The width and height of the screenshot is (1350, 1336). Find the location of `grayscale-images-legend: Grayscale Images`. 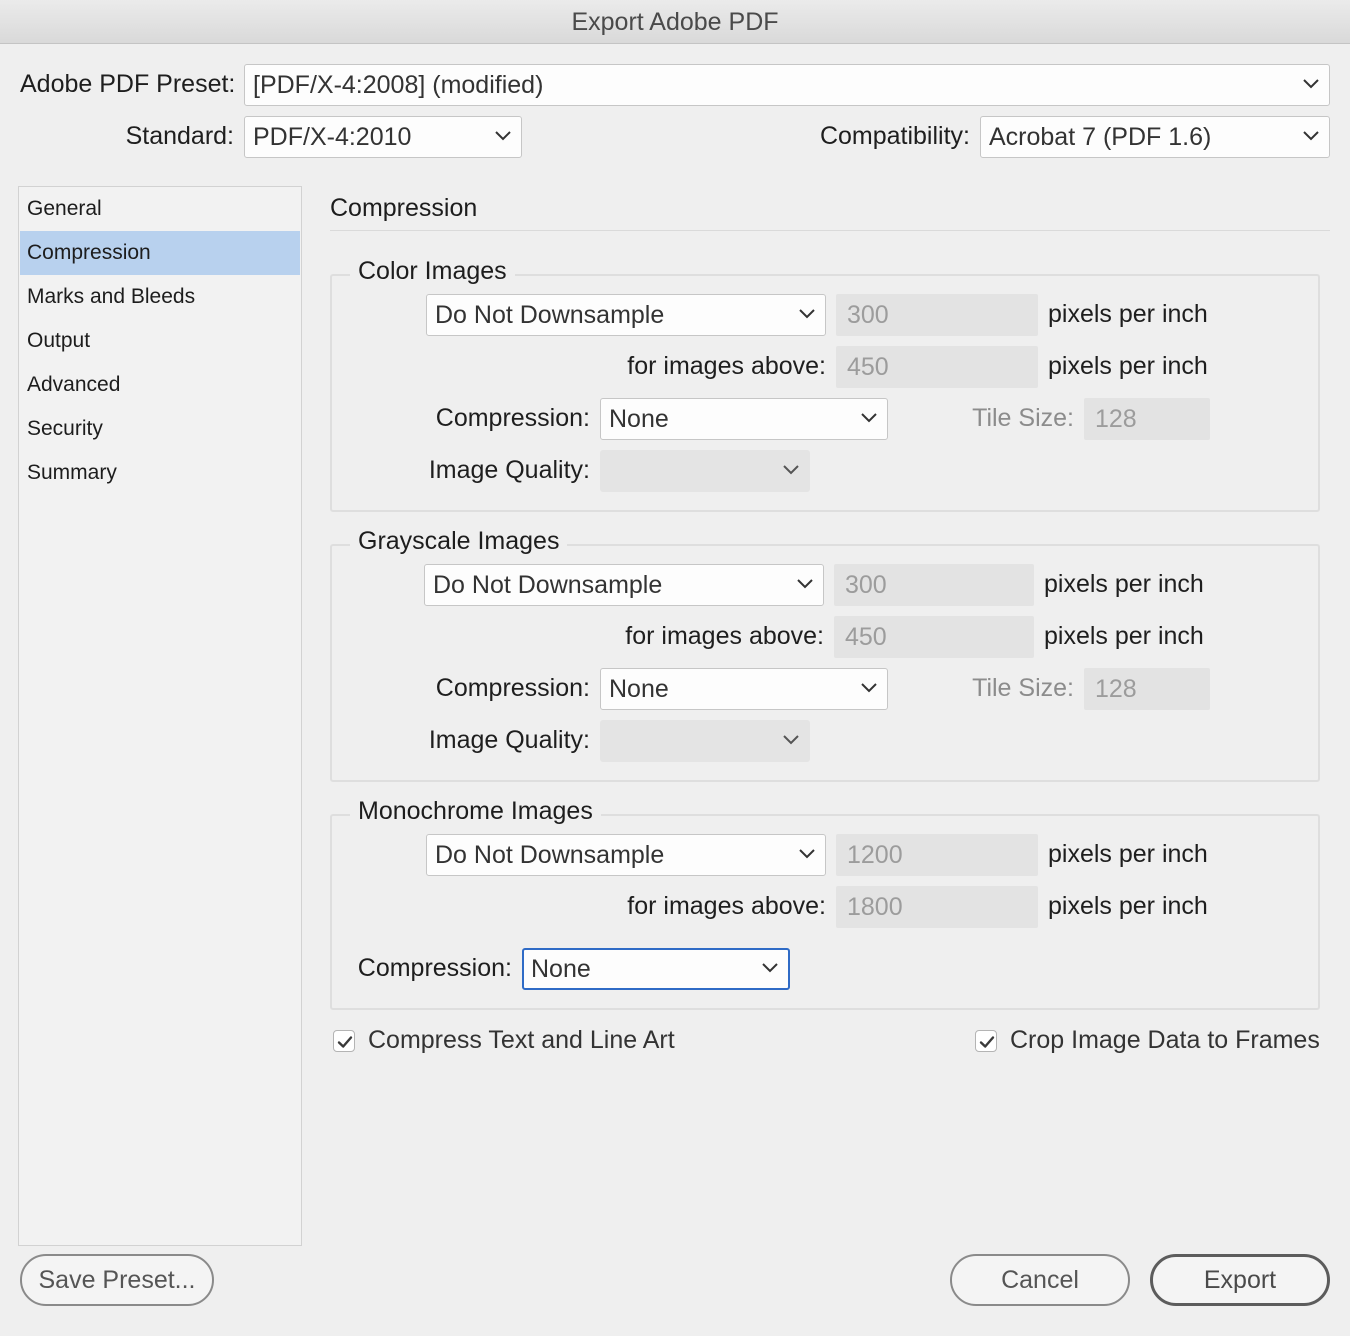

grayscale-images-legend: Grayscale Images is located at coordinates (459, 541).